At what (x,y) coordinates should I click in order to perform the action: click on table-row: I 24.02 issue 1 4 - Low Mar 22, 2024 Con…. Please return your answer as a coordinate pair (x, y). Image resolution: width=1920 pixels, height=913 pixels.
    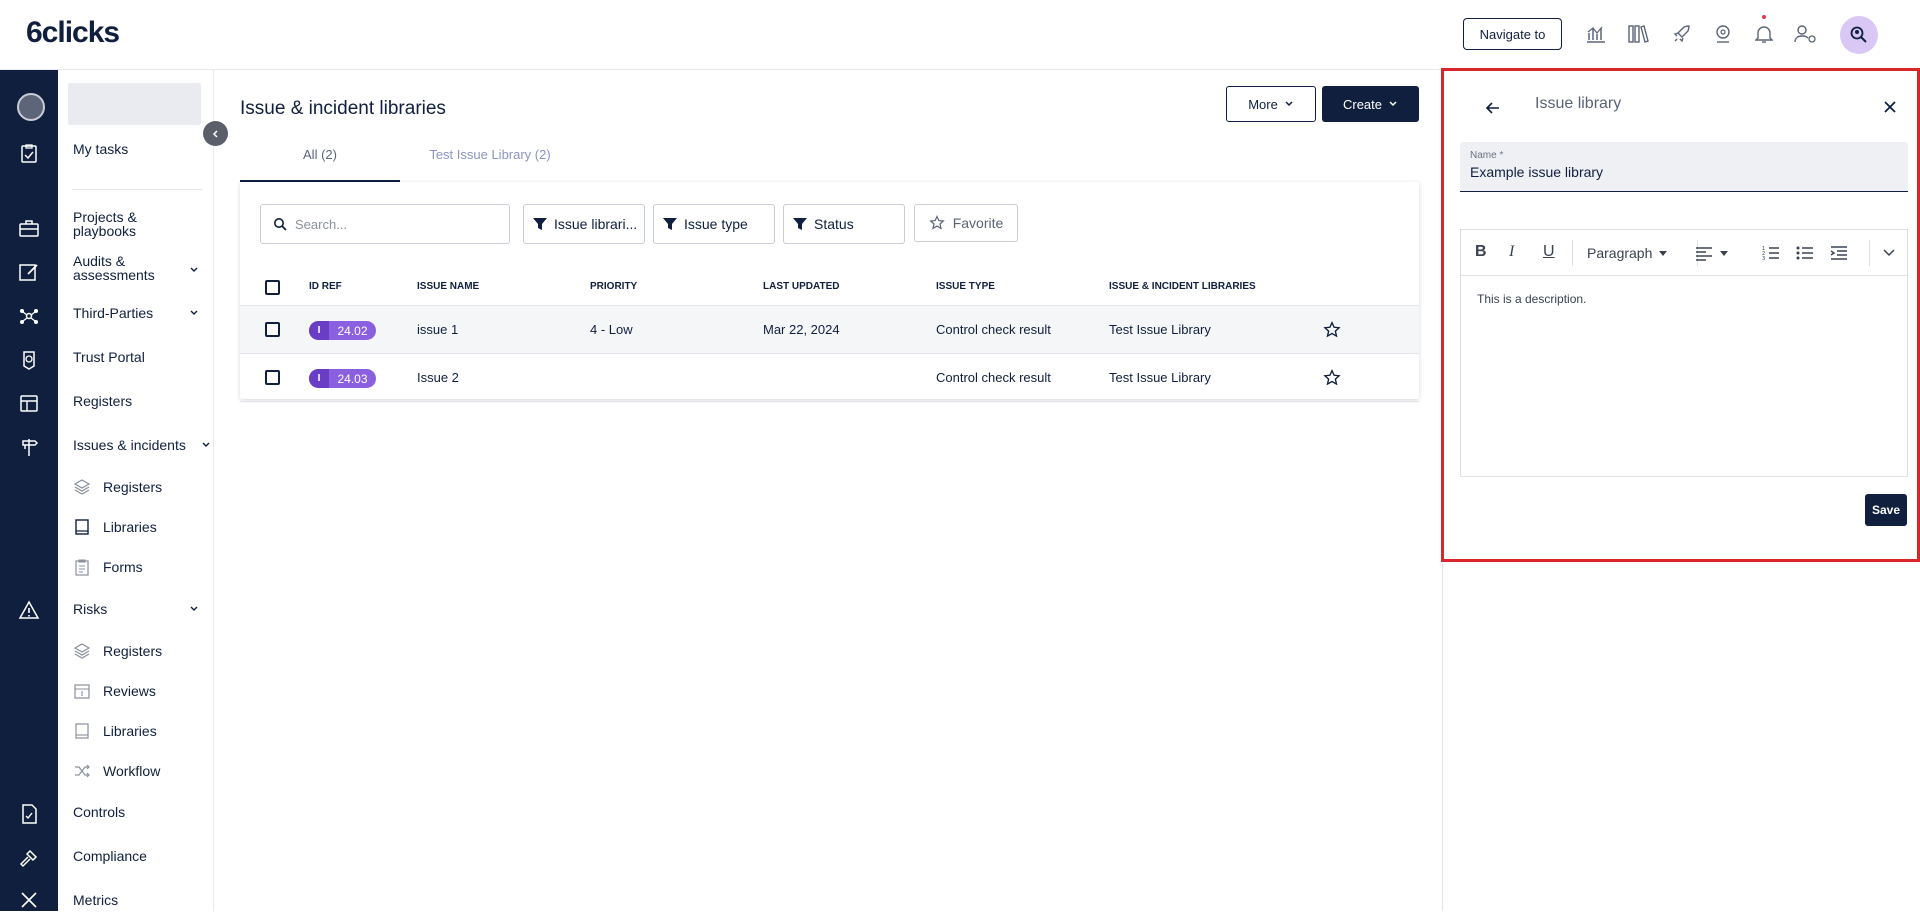
    Looking at the image, I should click on (829, 330).